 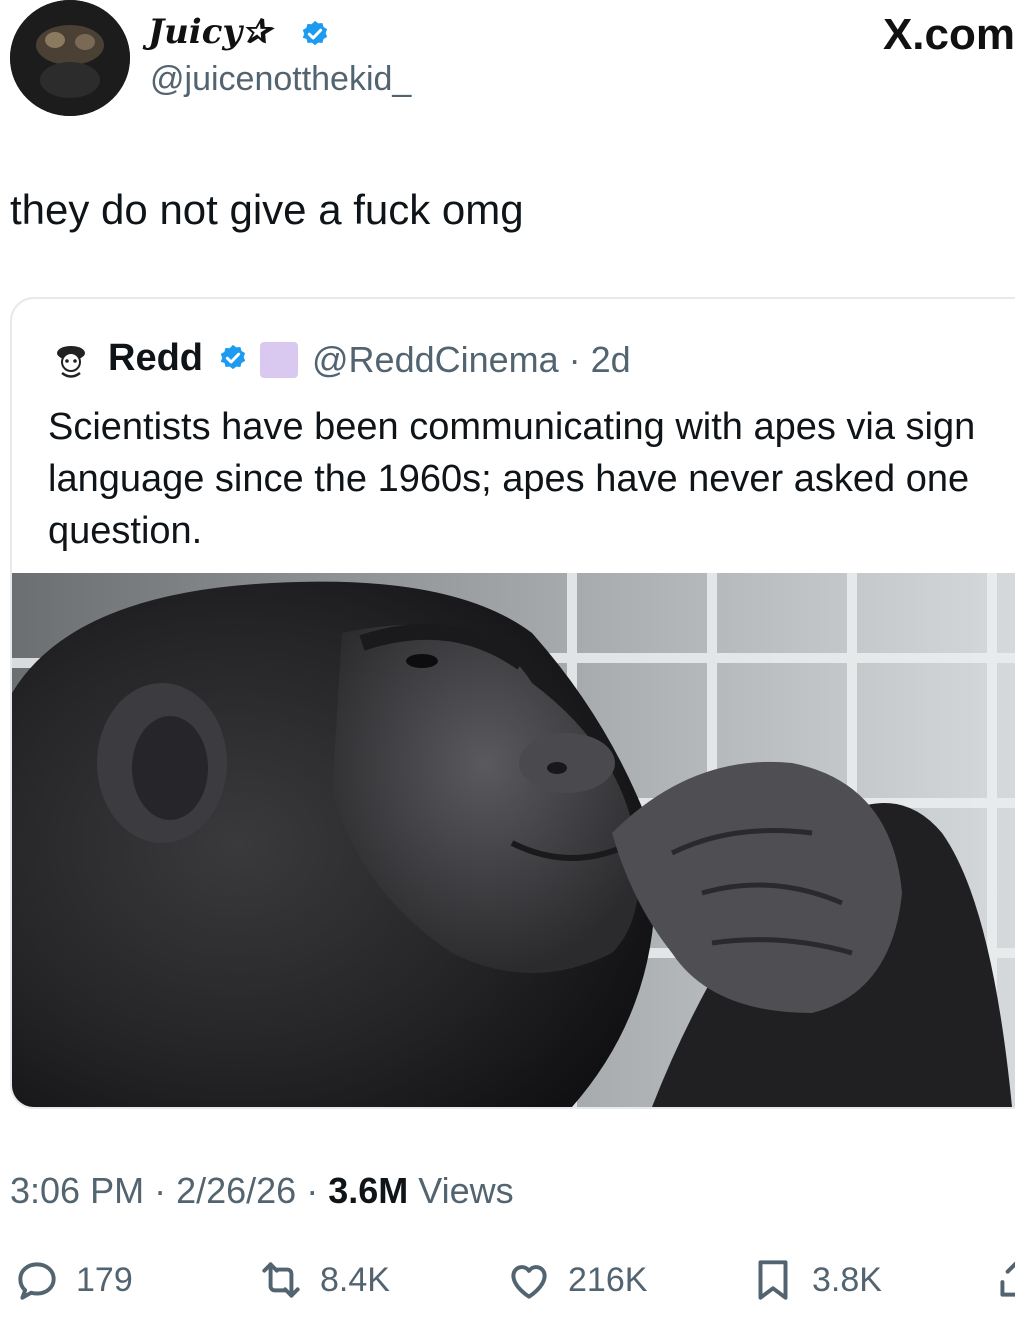 What do you see at coordinates (435, 359) in the screenshot?
I see `quoted-handle-text: @ReddCinema` at bounding box center [435, 359].